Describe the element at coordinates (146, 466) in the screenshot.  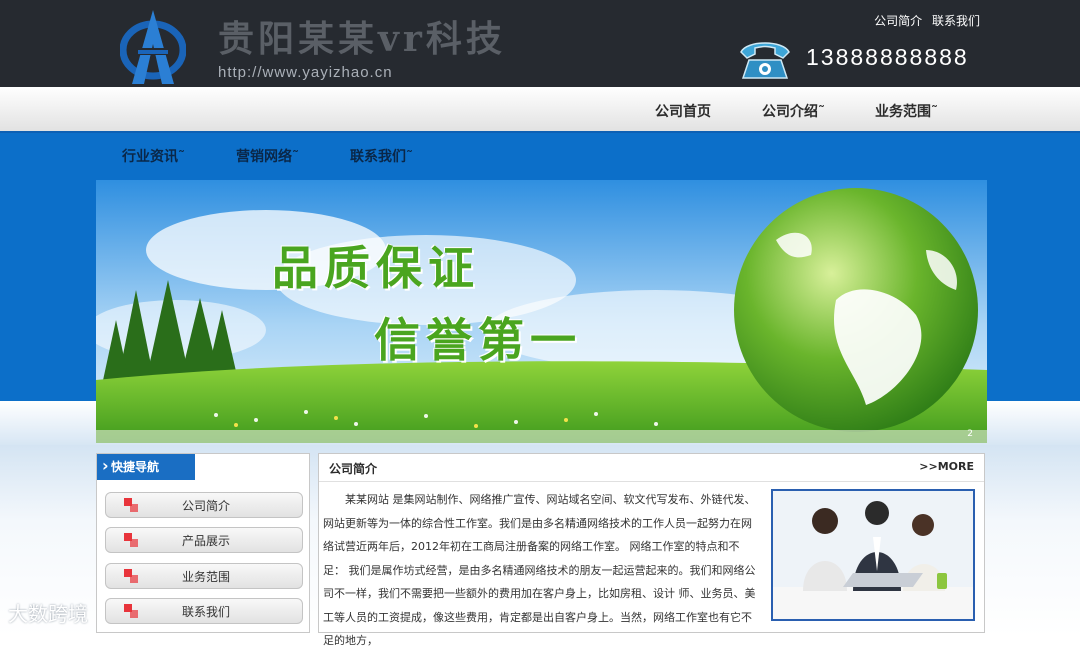
I see `quick-nav-title: 快捷导航` at that location.